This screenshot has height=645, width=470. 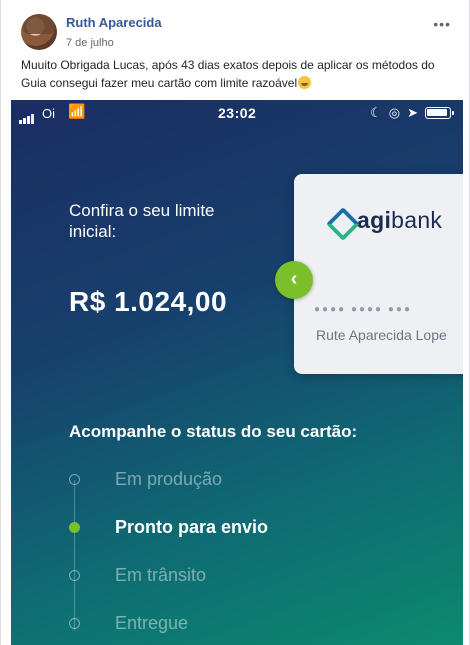 I want to click on status-step-em-transito: Em trânsito, so click(x=137, y=575).